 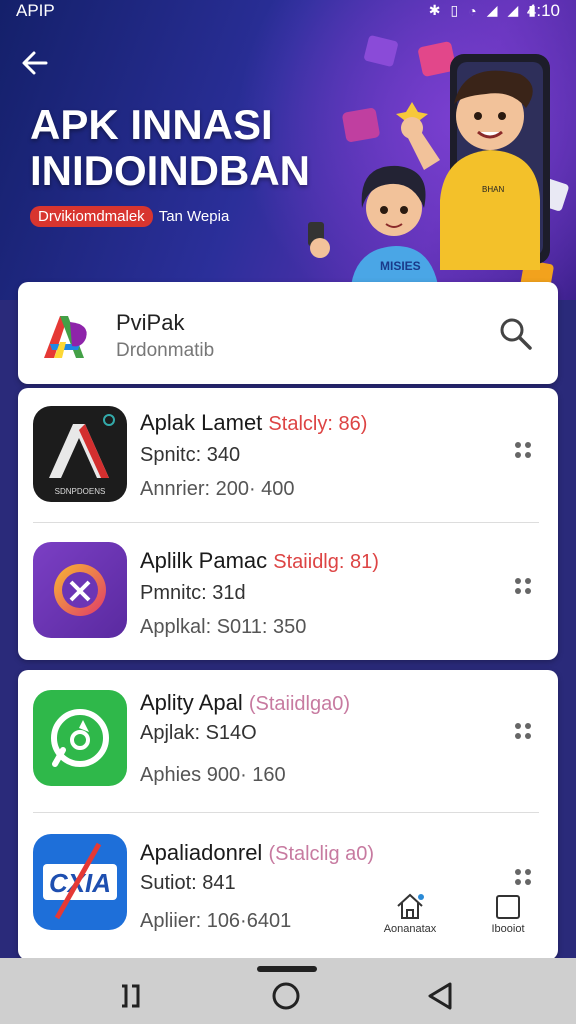 I want to click on app-title-text: Aplity Apal, so click(x=191, y=702).